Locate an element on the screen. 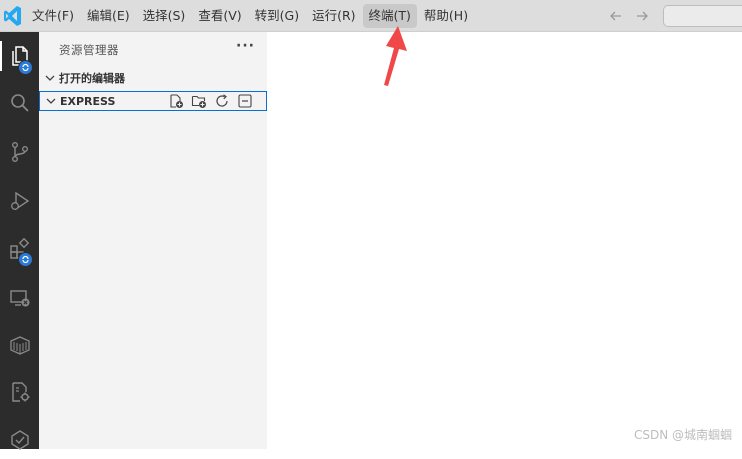 Image resolution: width=742 pixels, height=459 pixels. menu-file: 文件(F) is located at coordinates (53, 16).